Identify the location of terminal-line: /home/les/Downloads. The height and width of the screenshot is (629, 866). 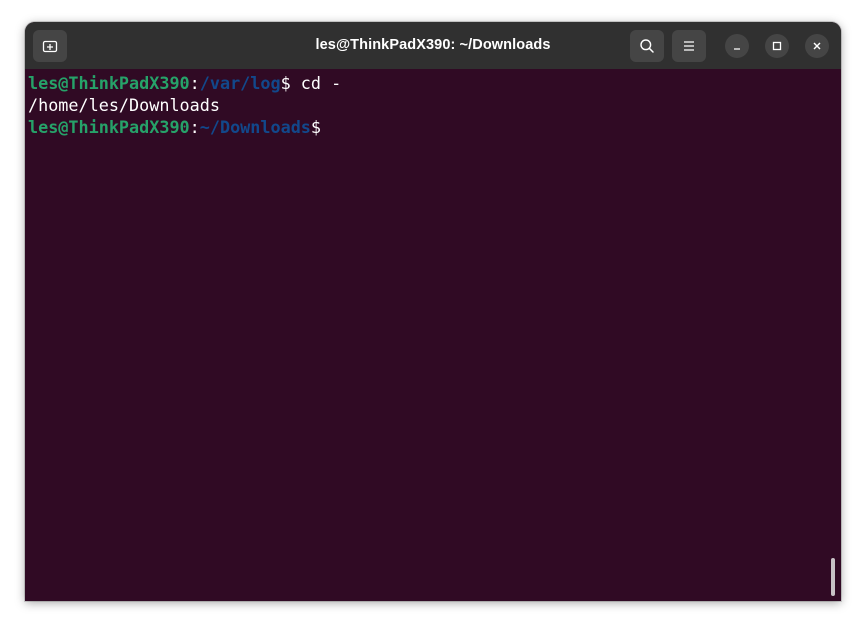
(434, 105).